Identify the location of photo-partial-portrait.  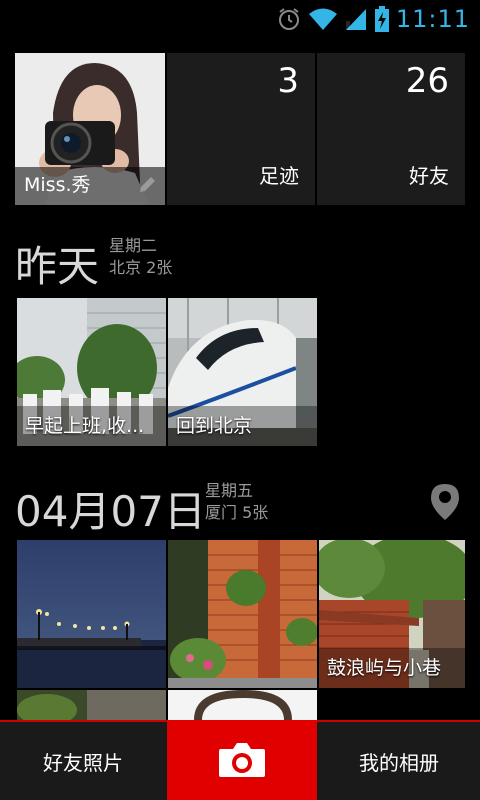
(242, 705).